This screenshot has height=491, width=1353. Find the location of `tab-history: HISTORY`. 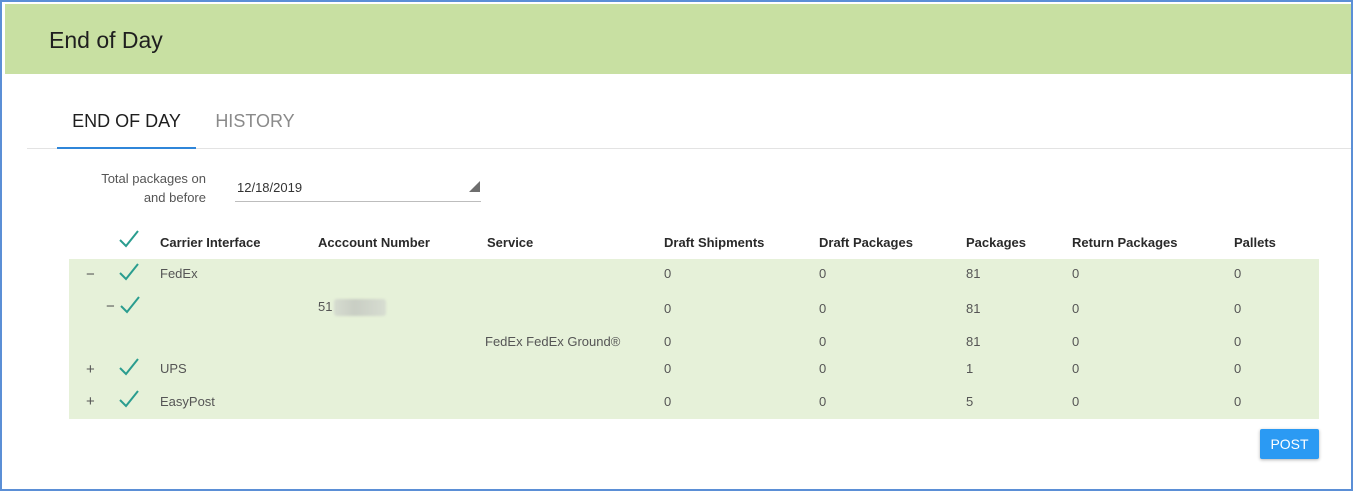

tab-history: HISTORY is located at coordinates (255, 123).